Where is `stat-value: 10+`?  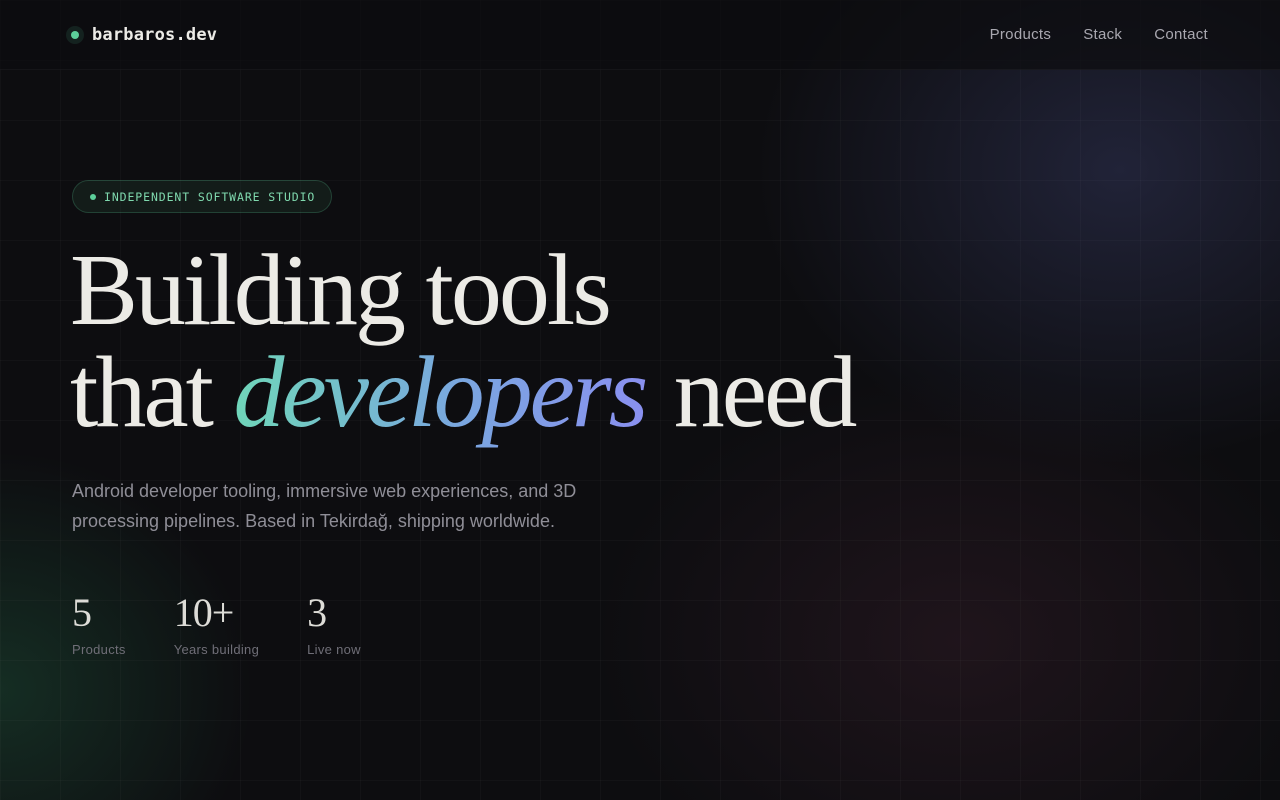 stat-value: 10+ is located at coordinates (204, 612).